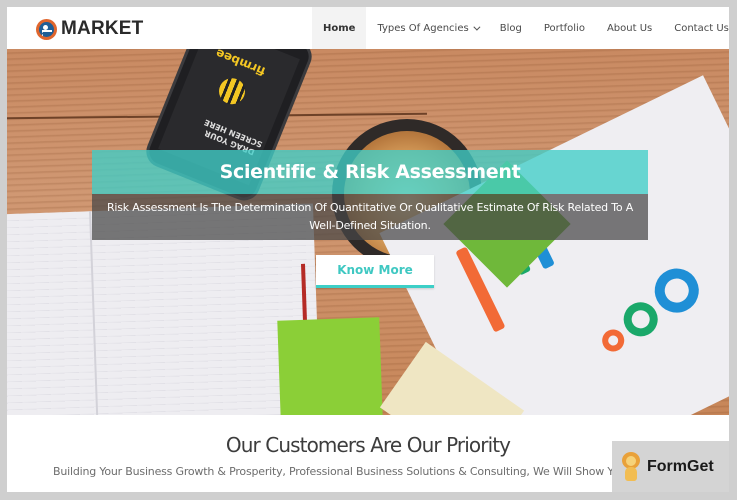 This screenshot has height=500, width=737. I want to click on nav-item-types-of-agencies: Types Of Agencies, so click(427, 28).